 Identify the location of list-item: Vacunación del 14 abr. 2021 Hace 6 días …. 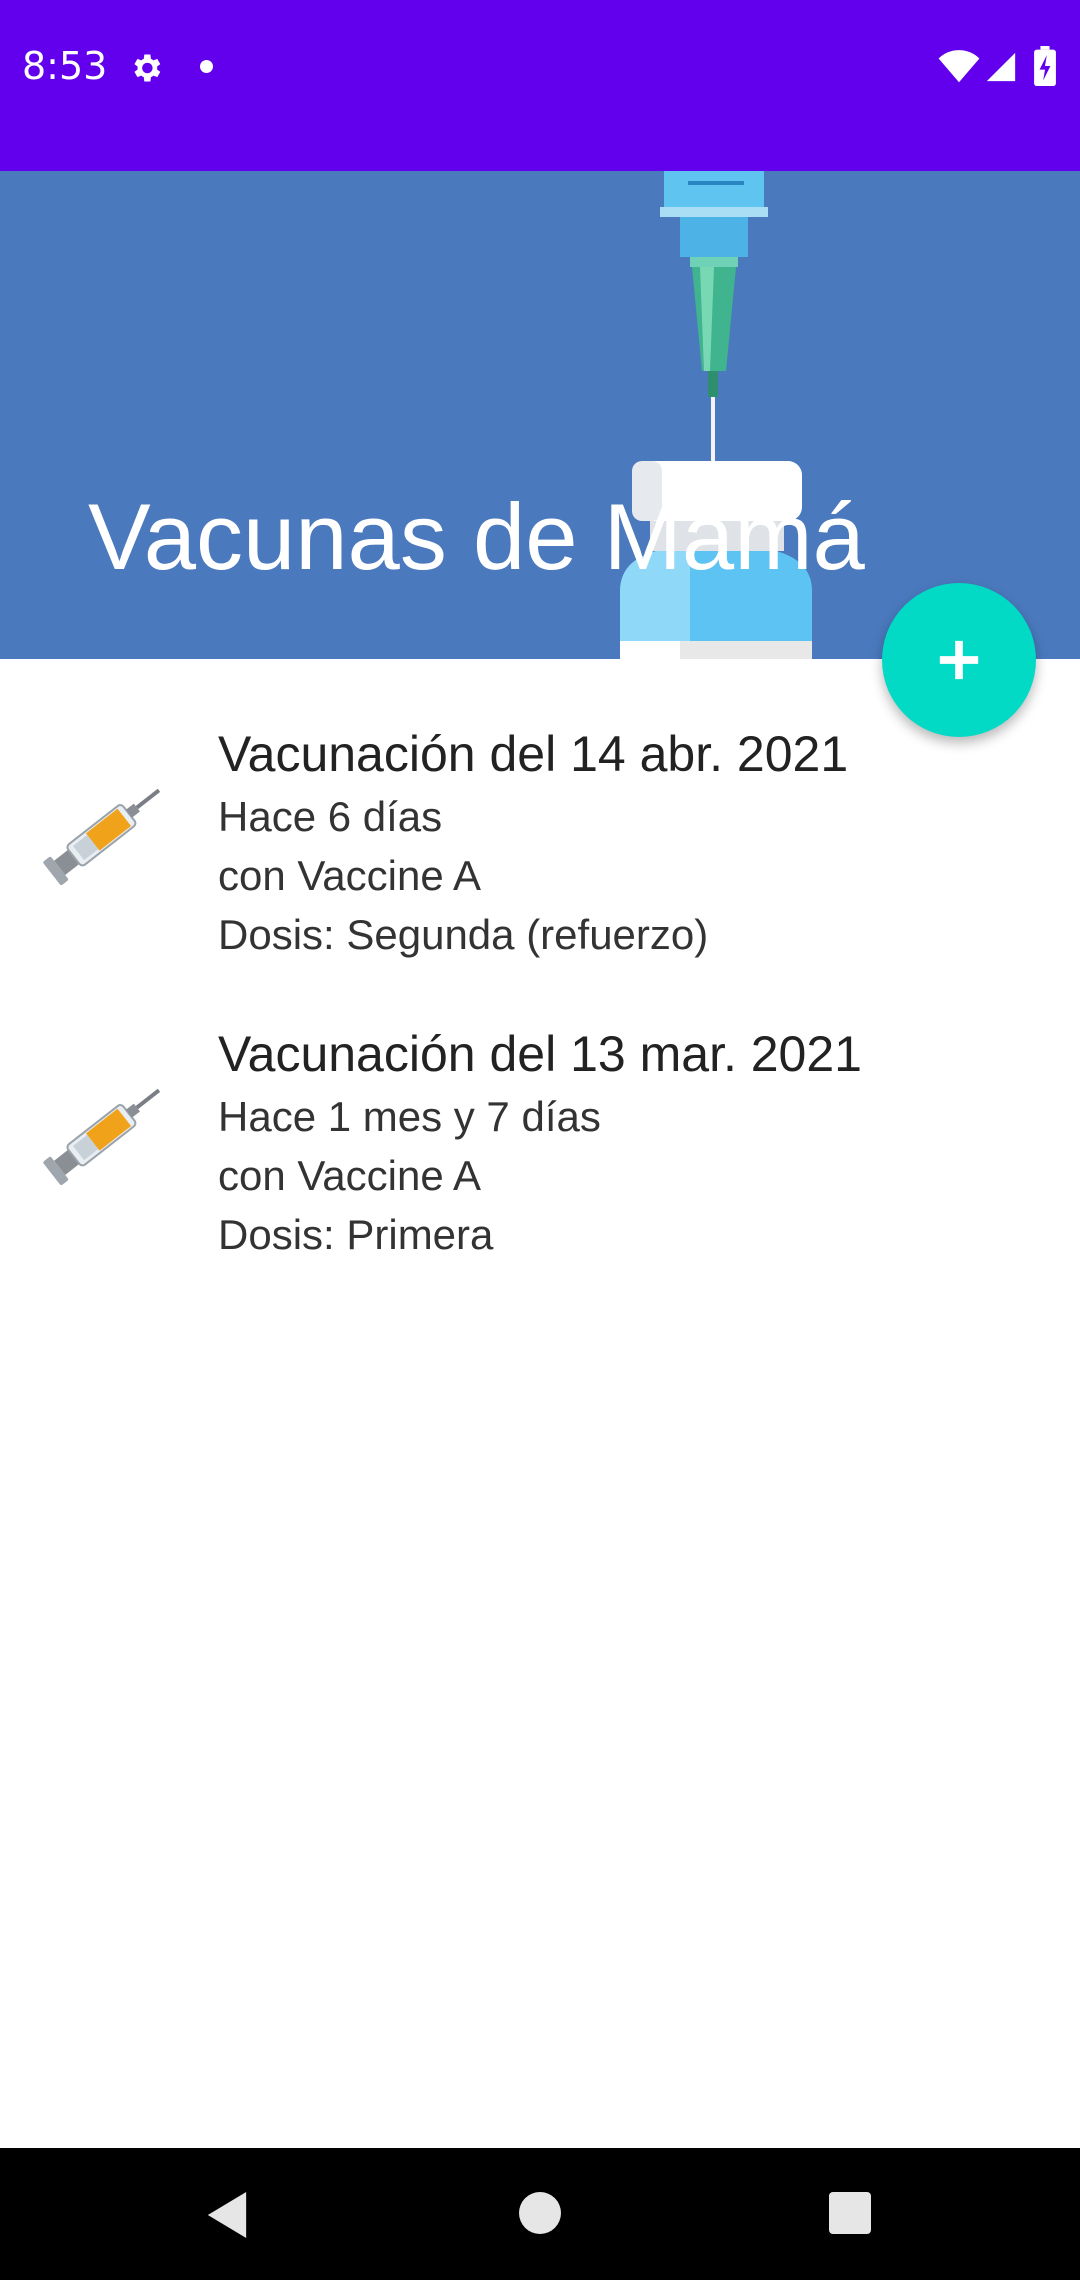
(540, 839).